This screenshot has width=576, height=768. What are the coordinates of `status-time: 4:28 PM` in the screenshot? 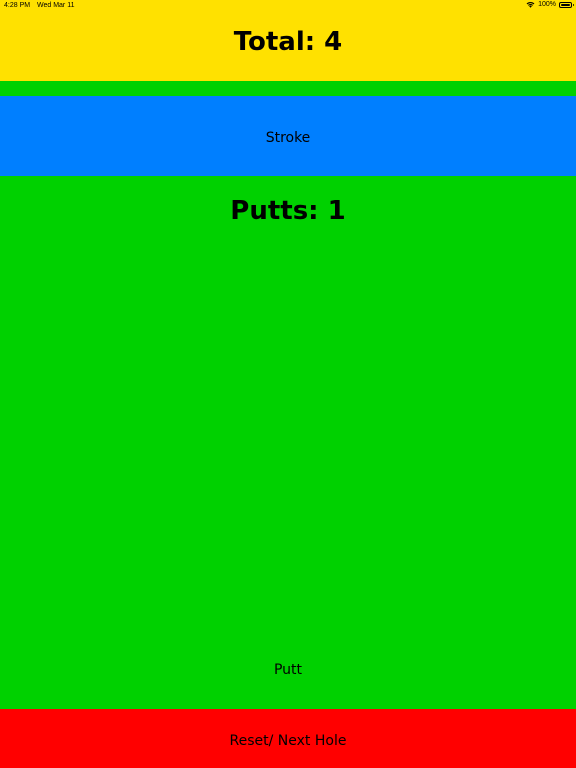 It's located at (17, 5).